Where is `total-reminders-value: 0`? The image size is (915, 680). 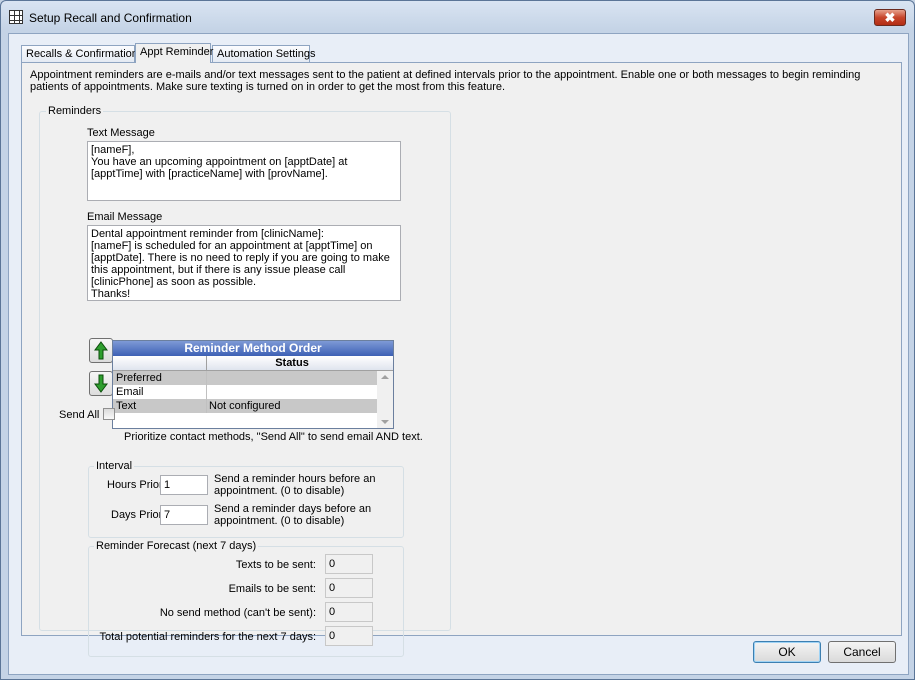 total-reminders-value: 0 is located at coordinates (349, 636).